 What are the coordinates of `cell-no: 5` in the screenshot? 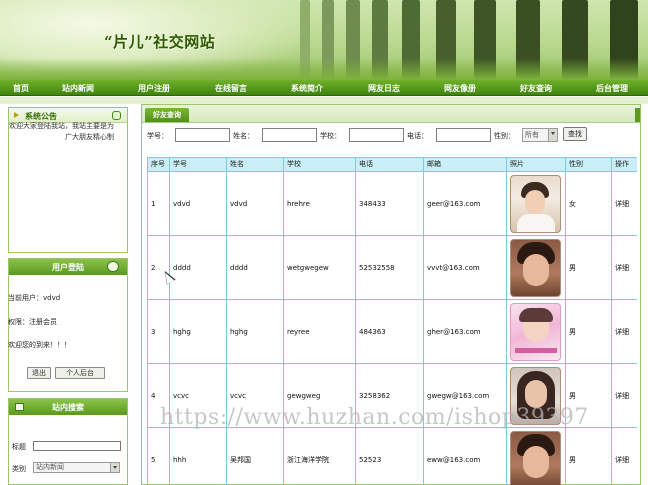 It's located at (159, 456).